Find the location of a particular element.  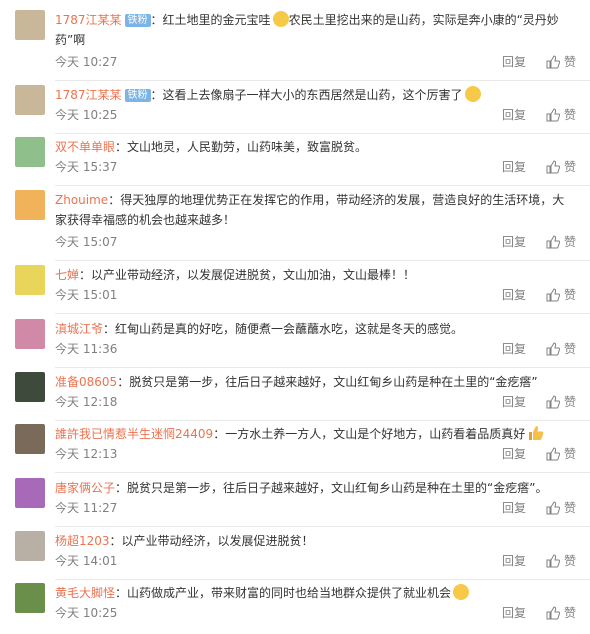

username-link: Zhouime is located at coordinates (81, 200).